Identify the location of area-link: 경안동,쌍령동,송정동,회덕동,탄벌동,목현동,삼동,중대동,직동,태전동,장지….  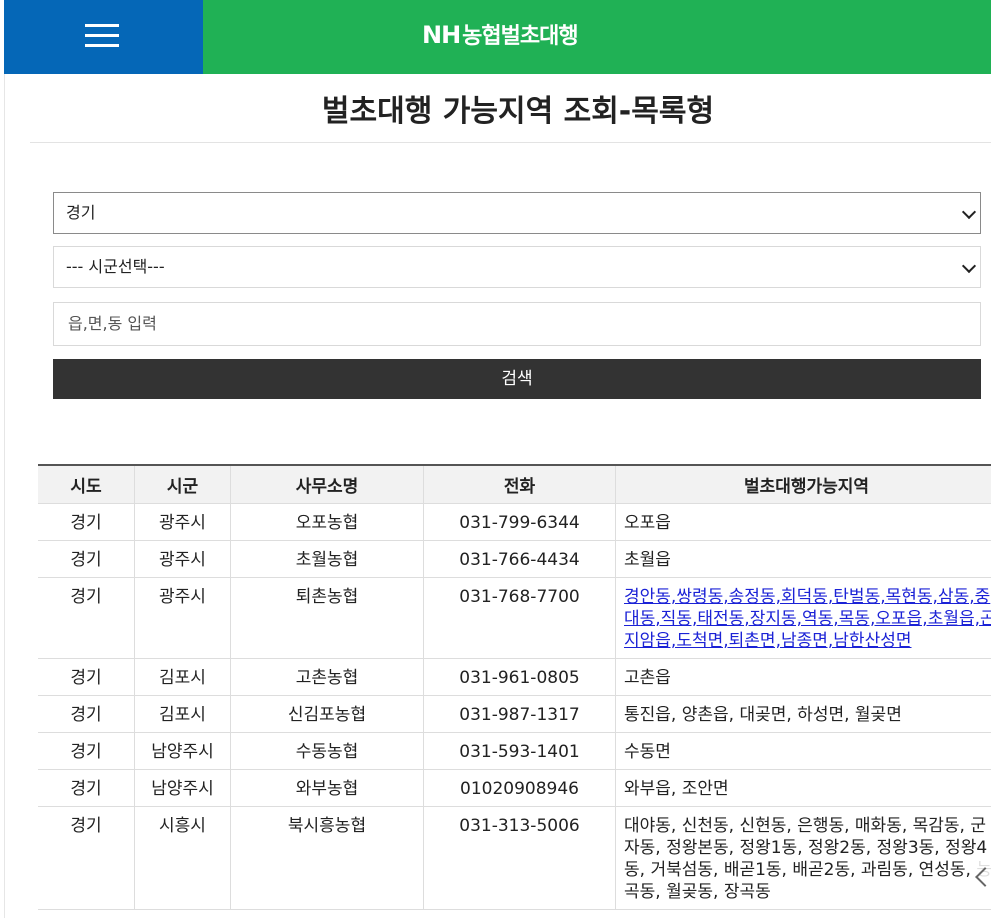
(807, 619).